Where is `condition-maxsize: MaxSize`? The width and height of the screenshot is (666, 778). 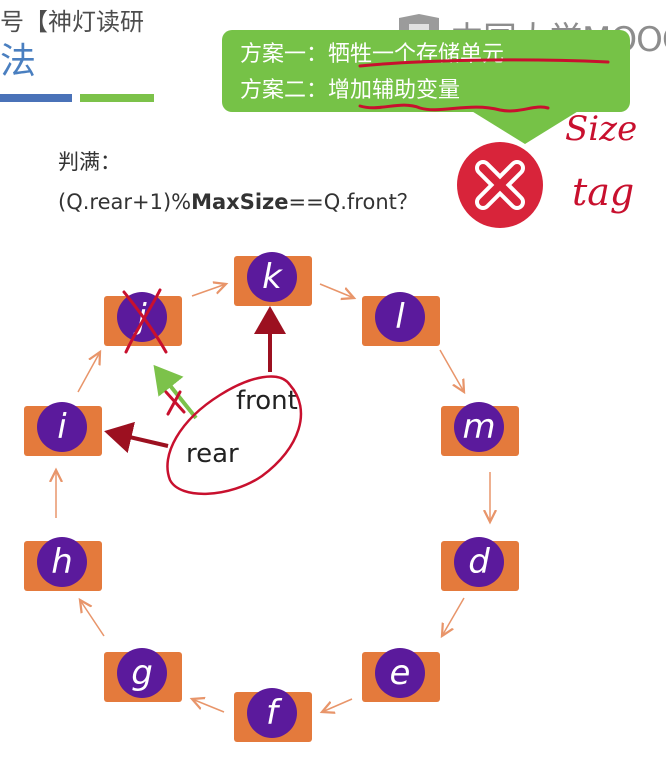 condition-maxsize: MaxSize is located at coordinates (240, 202).